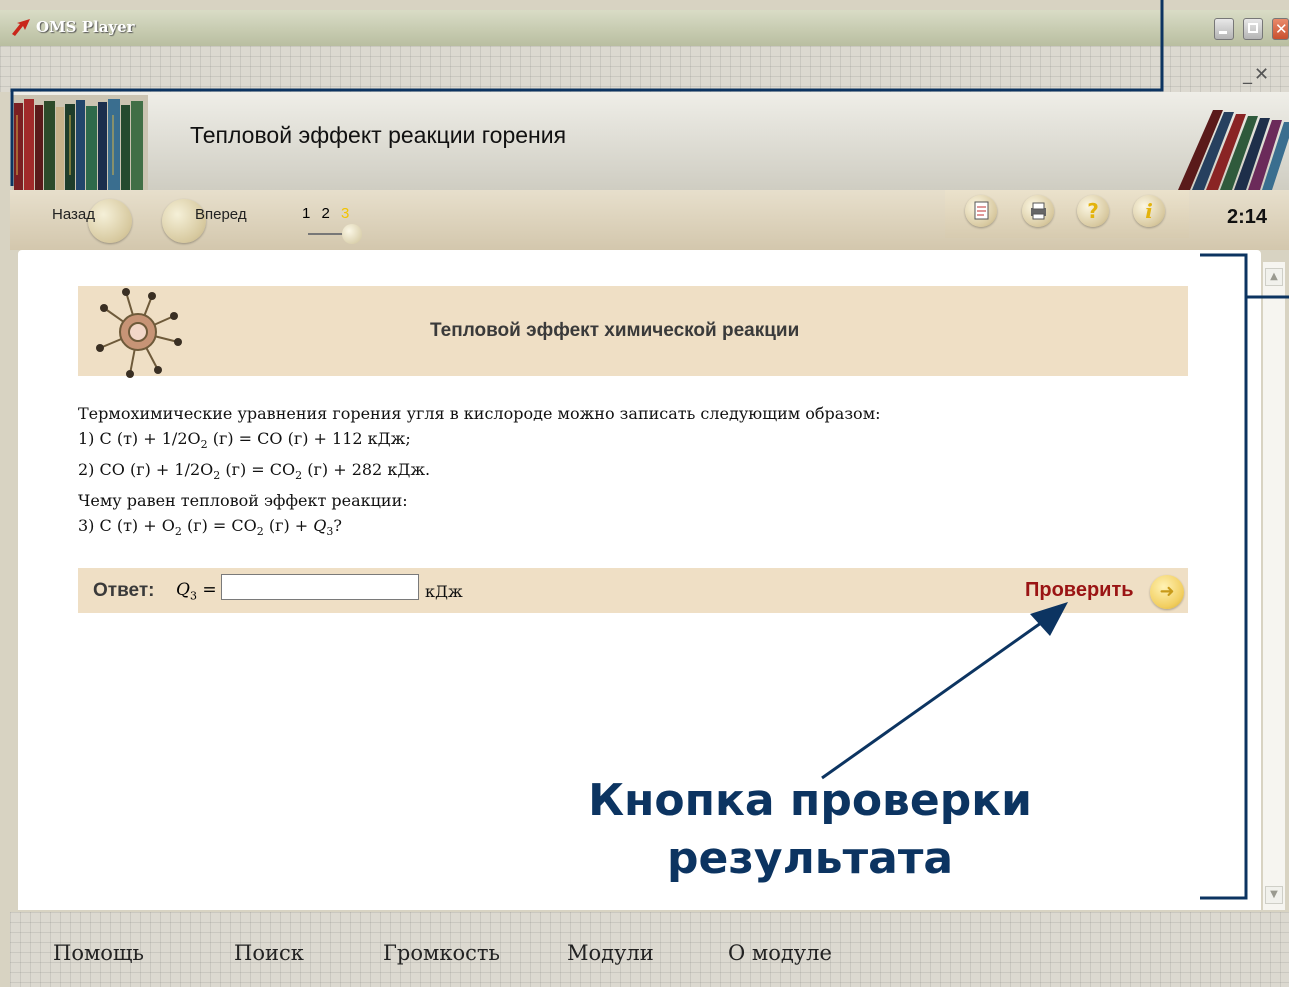 This screenshot has width=1289, height=987. What do you see at coordinates (196, 591) in the screenshot?
I see `answer-variable: Q3 =` at bounding box center [196, 591].